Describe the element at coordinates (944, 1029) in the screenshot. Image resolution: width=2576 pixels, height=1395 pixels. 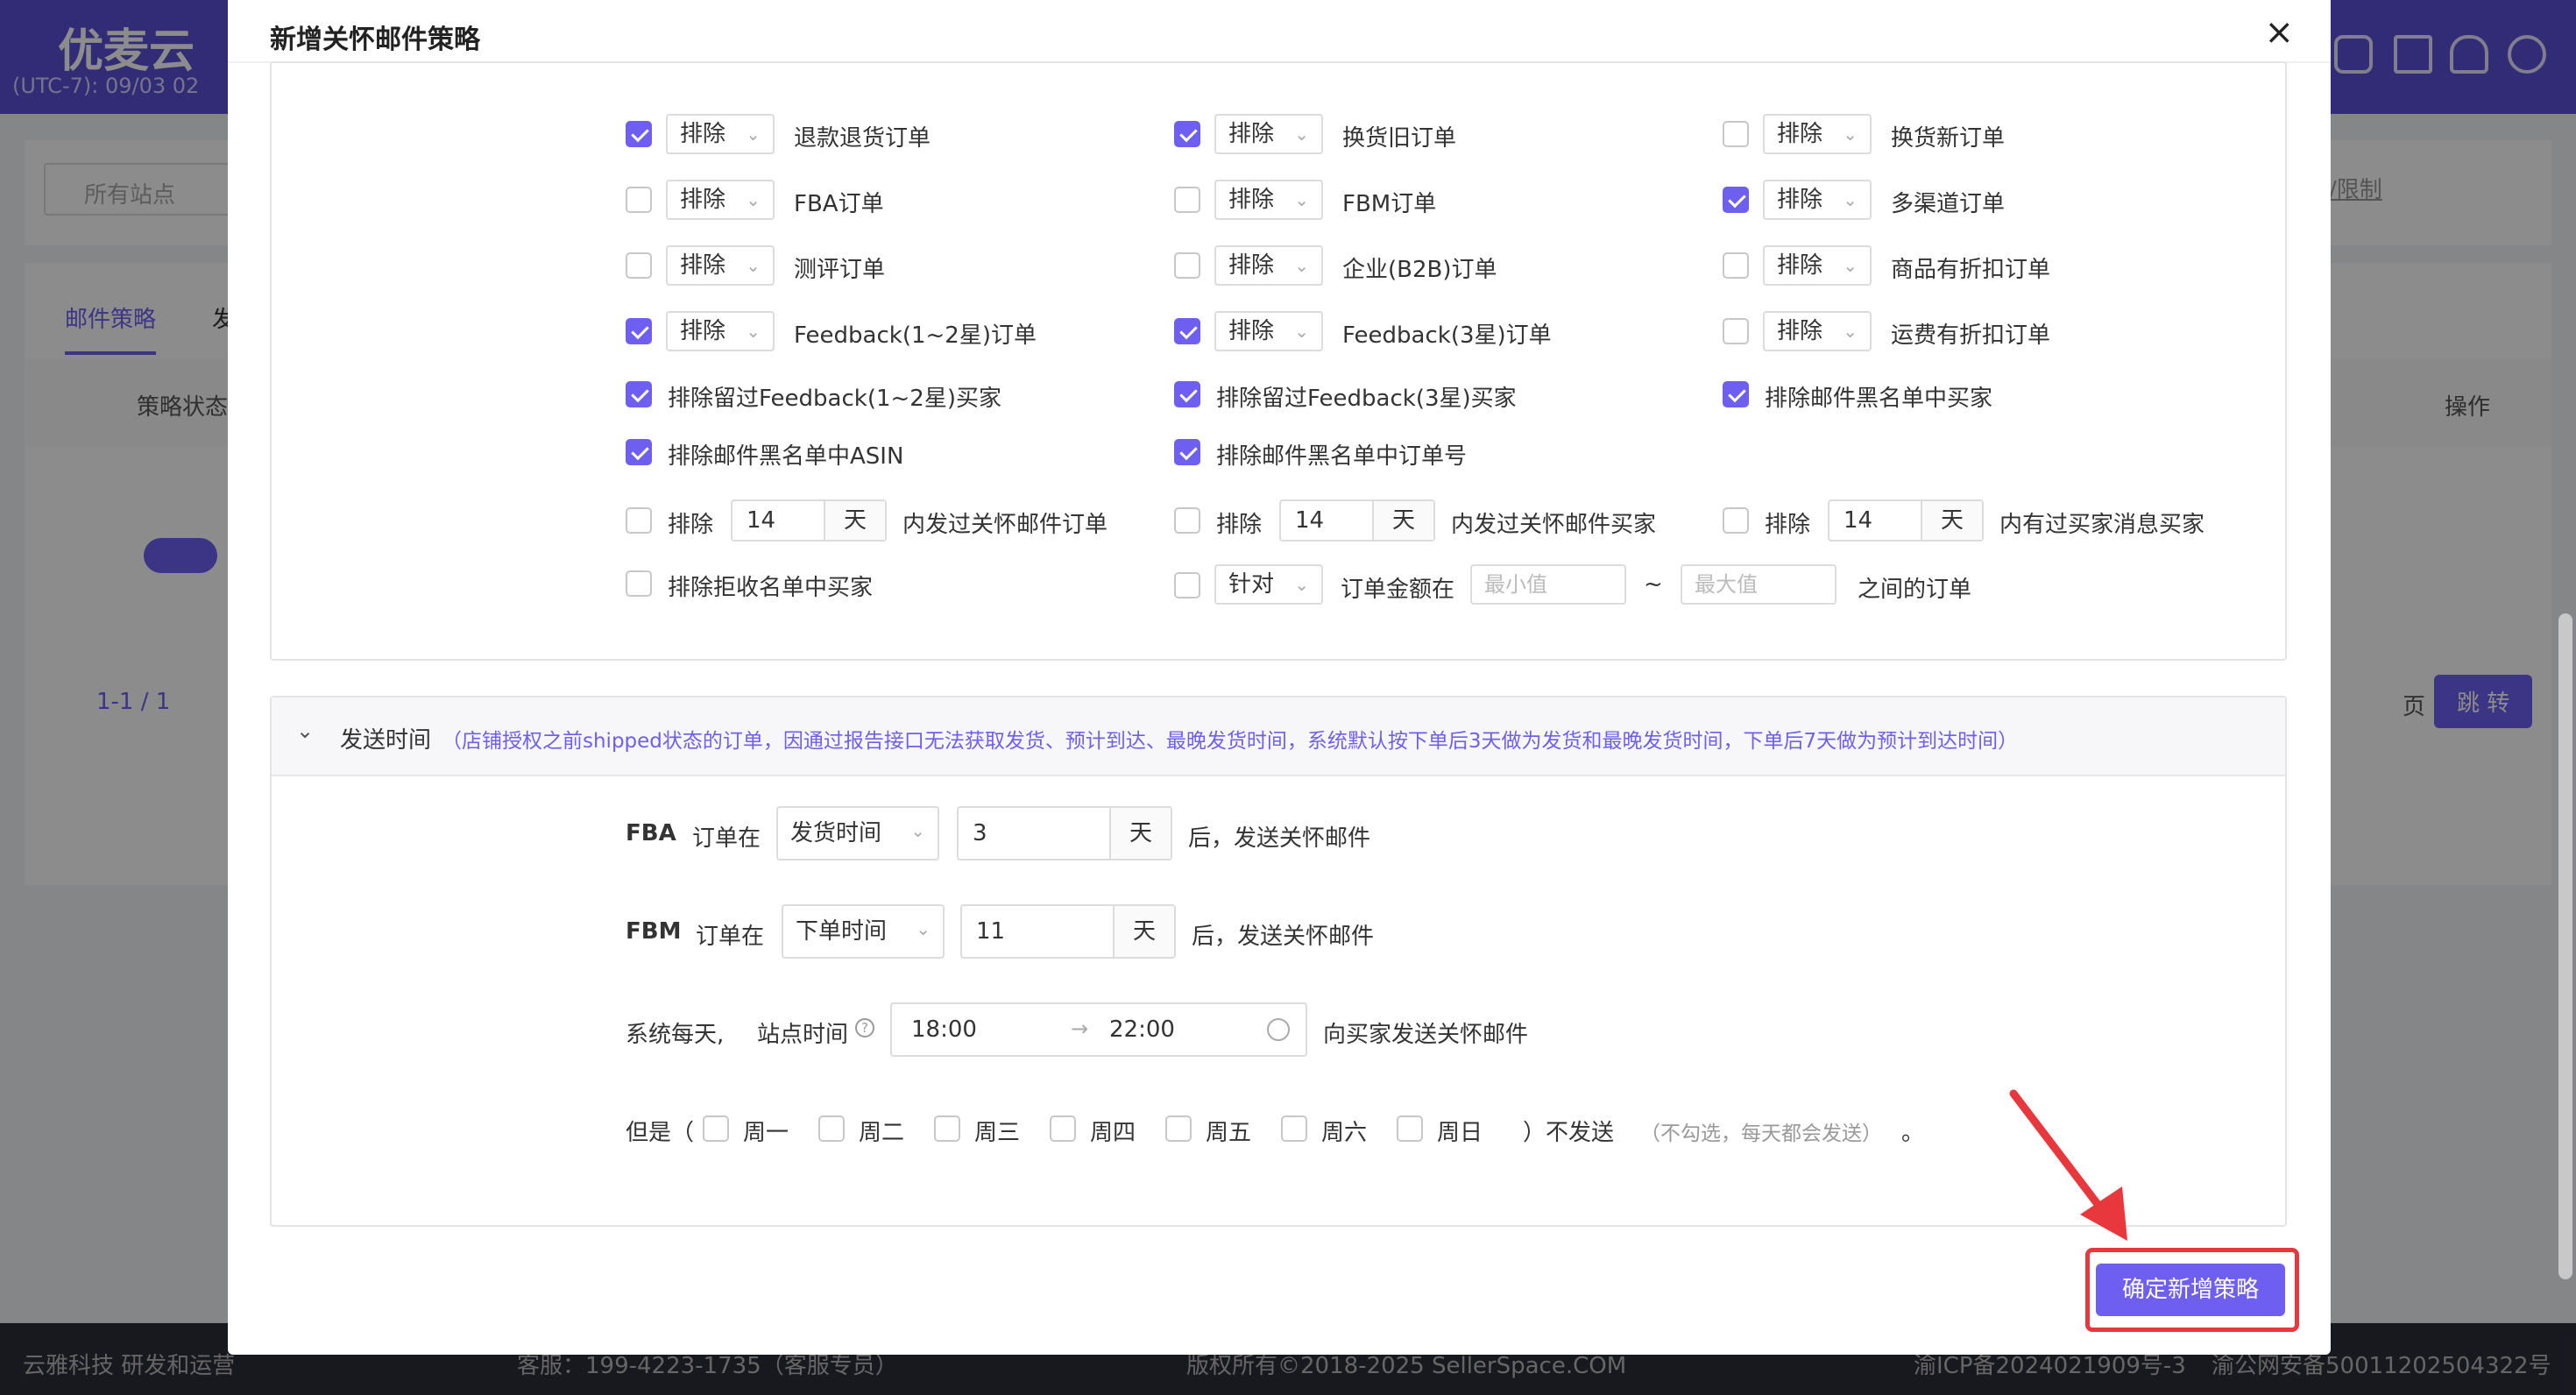
I see `start-time: 18:00` at that location.